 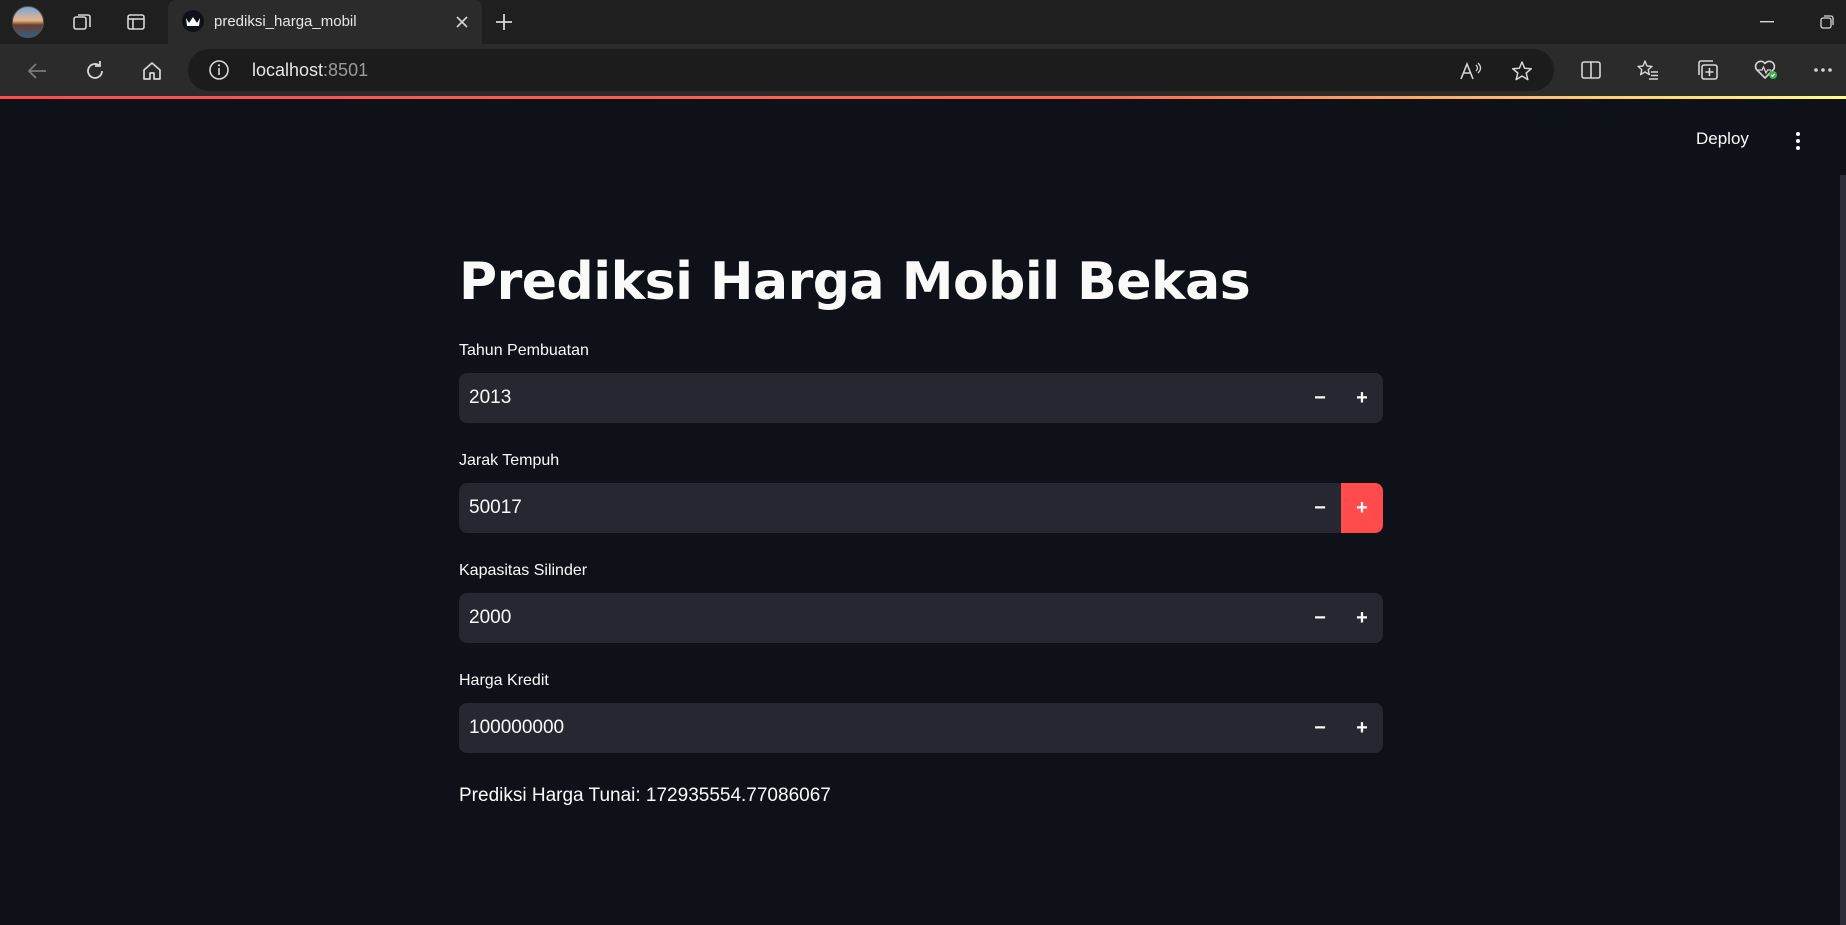 What do you see at coordinates (82, 22) in the screenshot?
I see `workspaces-icon` at bounding box center [82, 22].